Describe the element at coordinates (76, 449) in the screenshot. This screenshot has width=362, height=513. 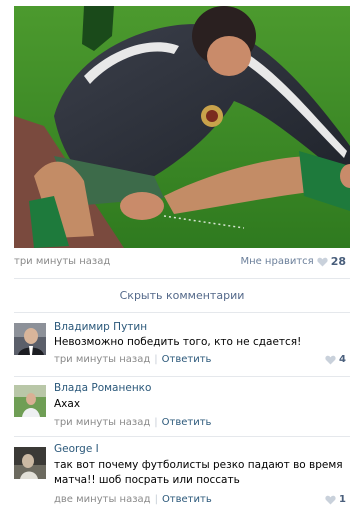
I see `comment-author: George I` at that location.